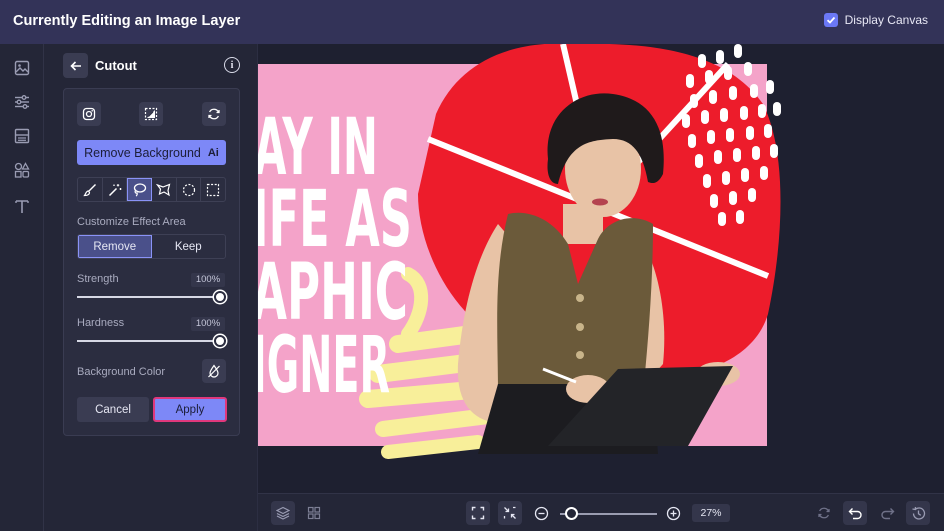  Describe the element at coordinates (918, 513) in the screenshot. I see `history-icon` at that location.